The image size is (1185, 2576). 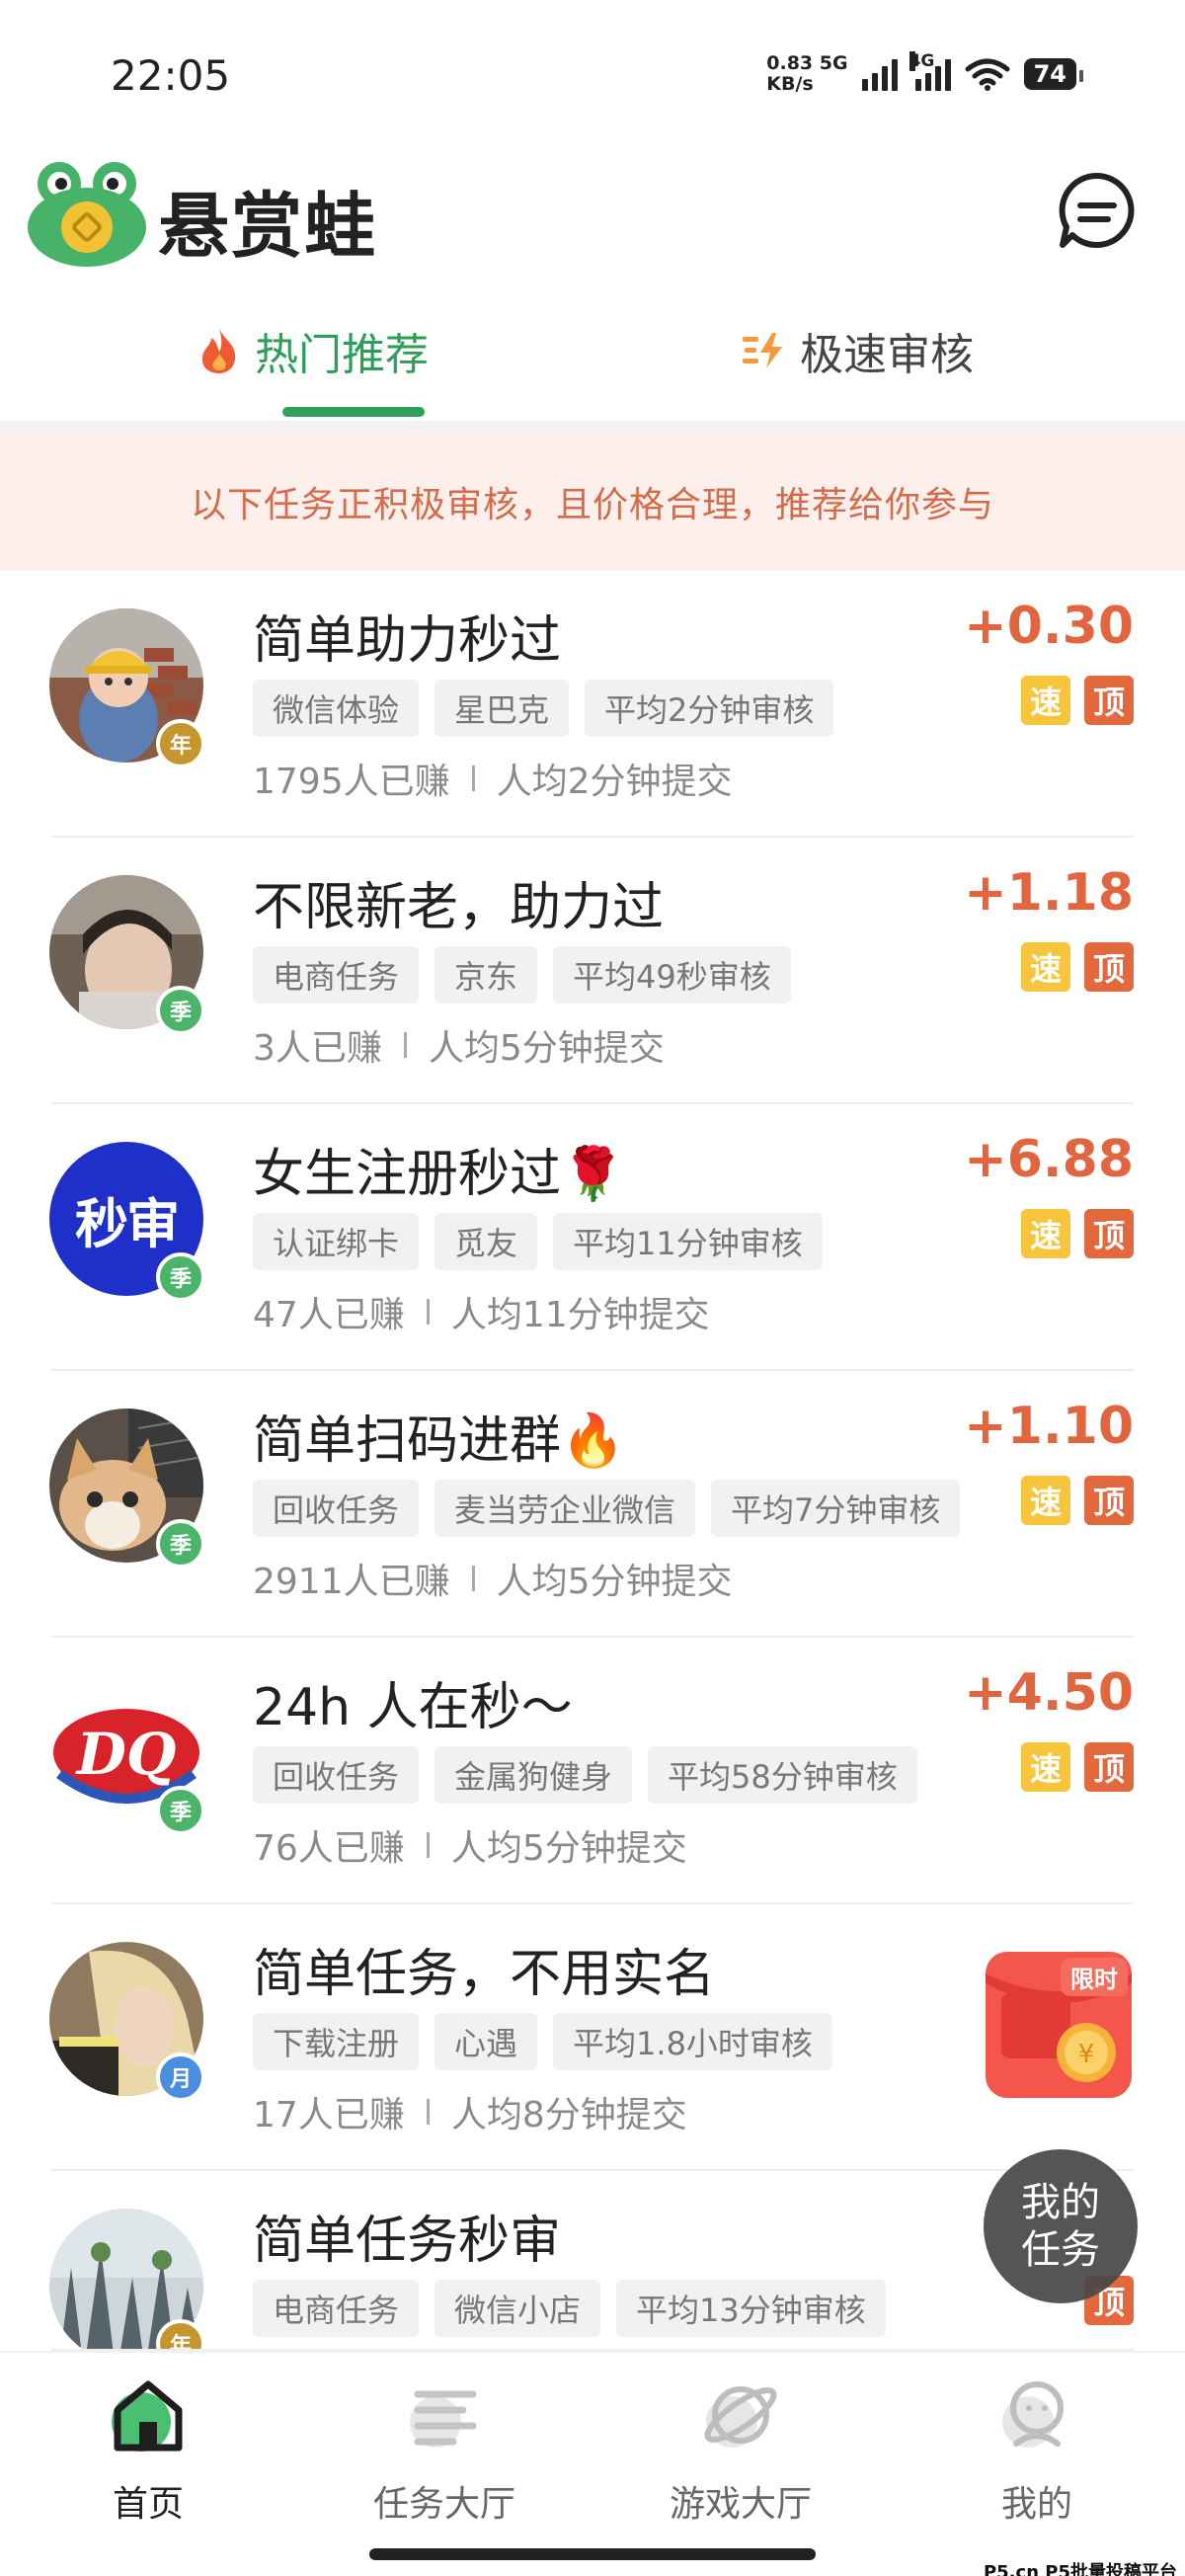 What do you see at coordinates (1049, 1159) in the screenshot?
I see `task-reward: +6.88` at bounding box center [1049, 1159].